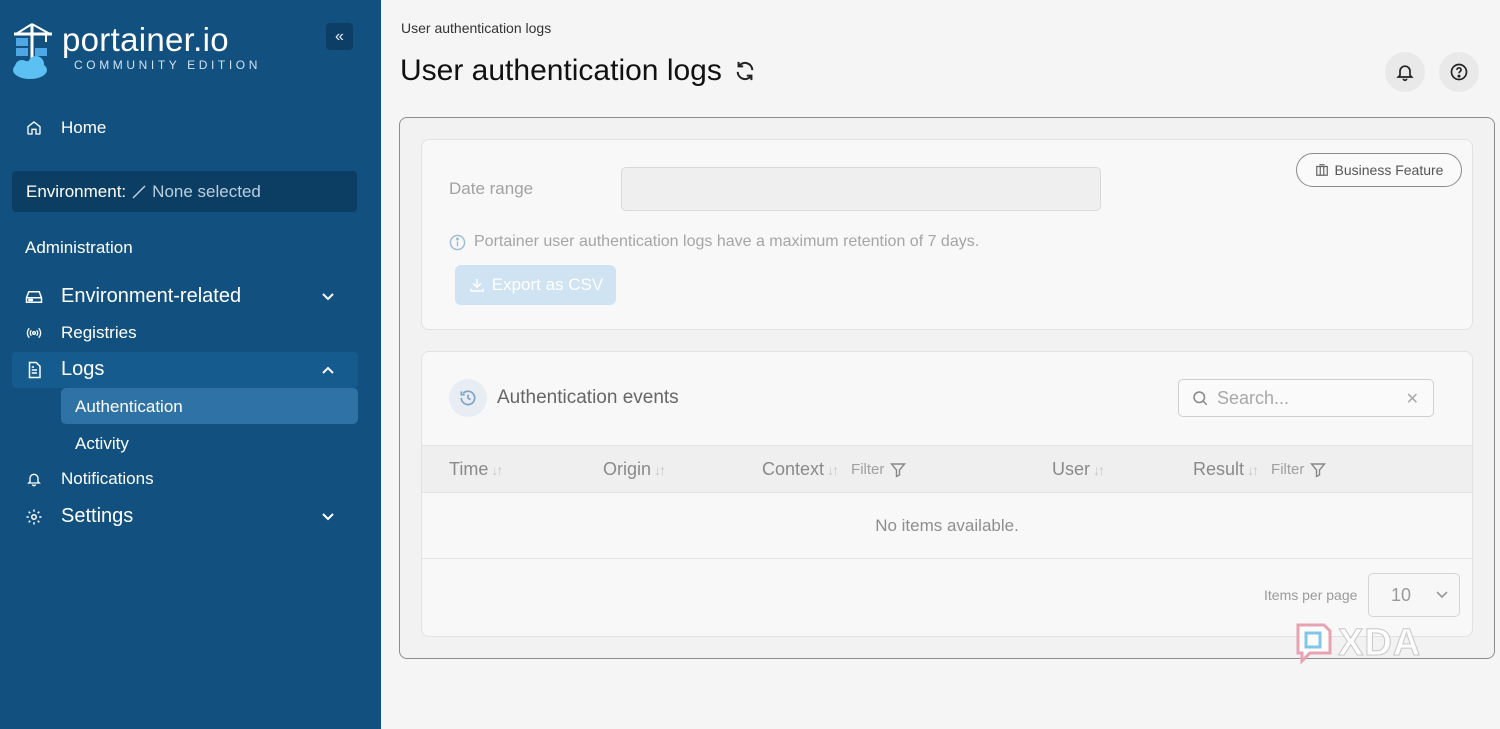  I want to click on column-context: Context ↓↑ Filter, so click(834, 469).